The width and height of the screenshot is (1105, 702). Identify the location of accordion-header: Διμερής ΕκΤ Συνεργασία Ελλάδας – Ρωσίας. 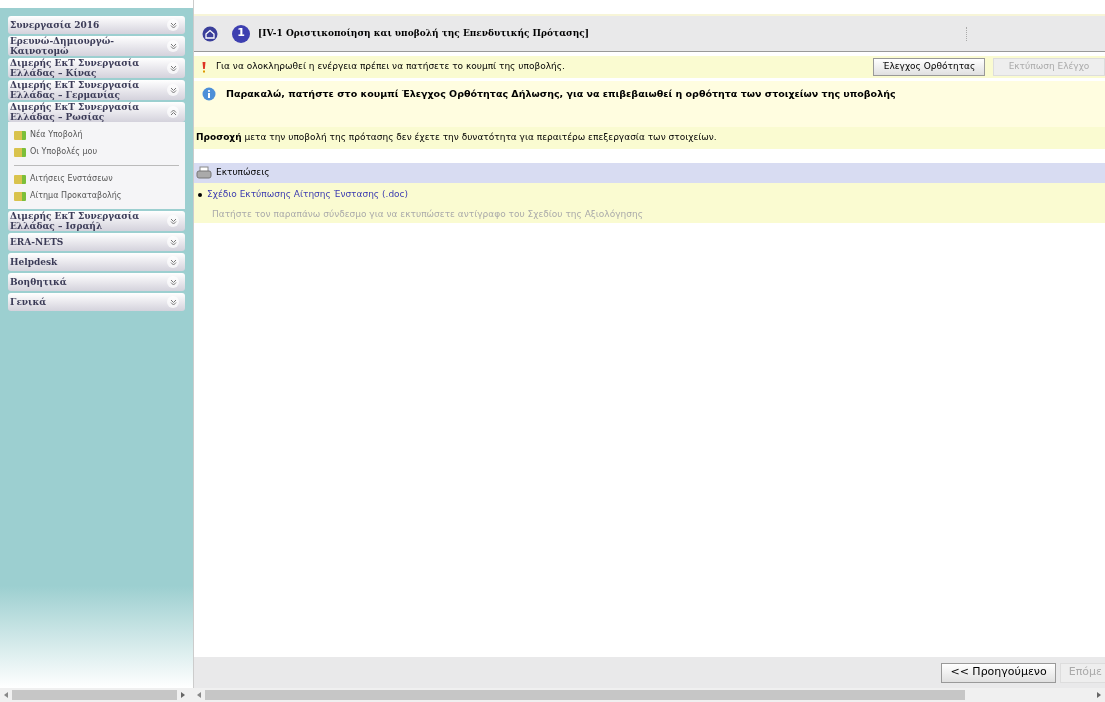
(96, 112).